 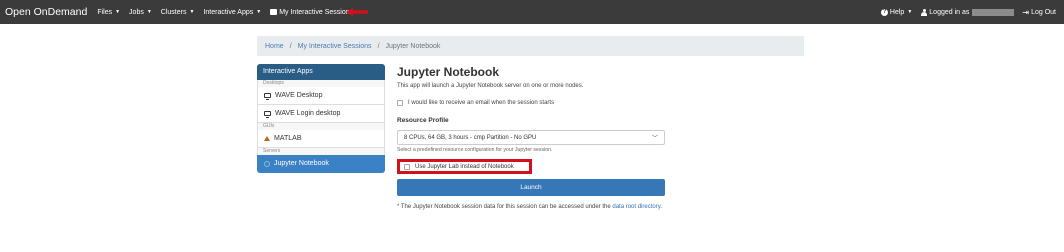 I want to click on chevron-down-icon: ﹀, so click(x=654, y=139).